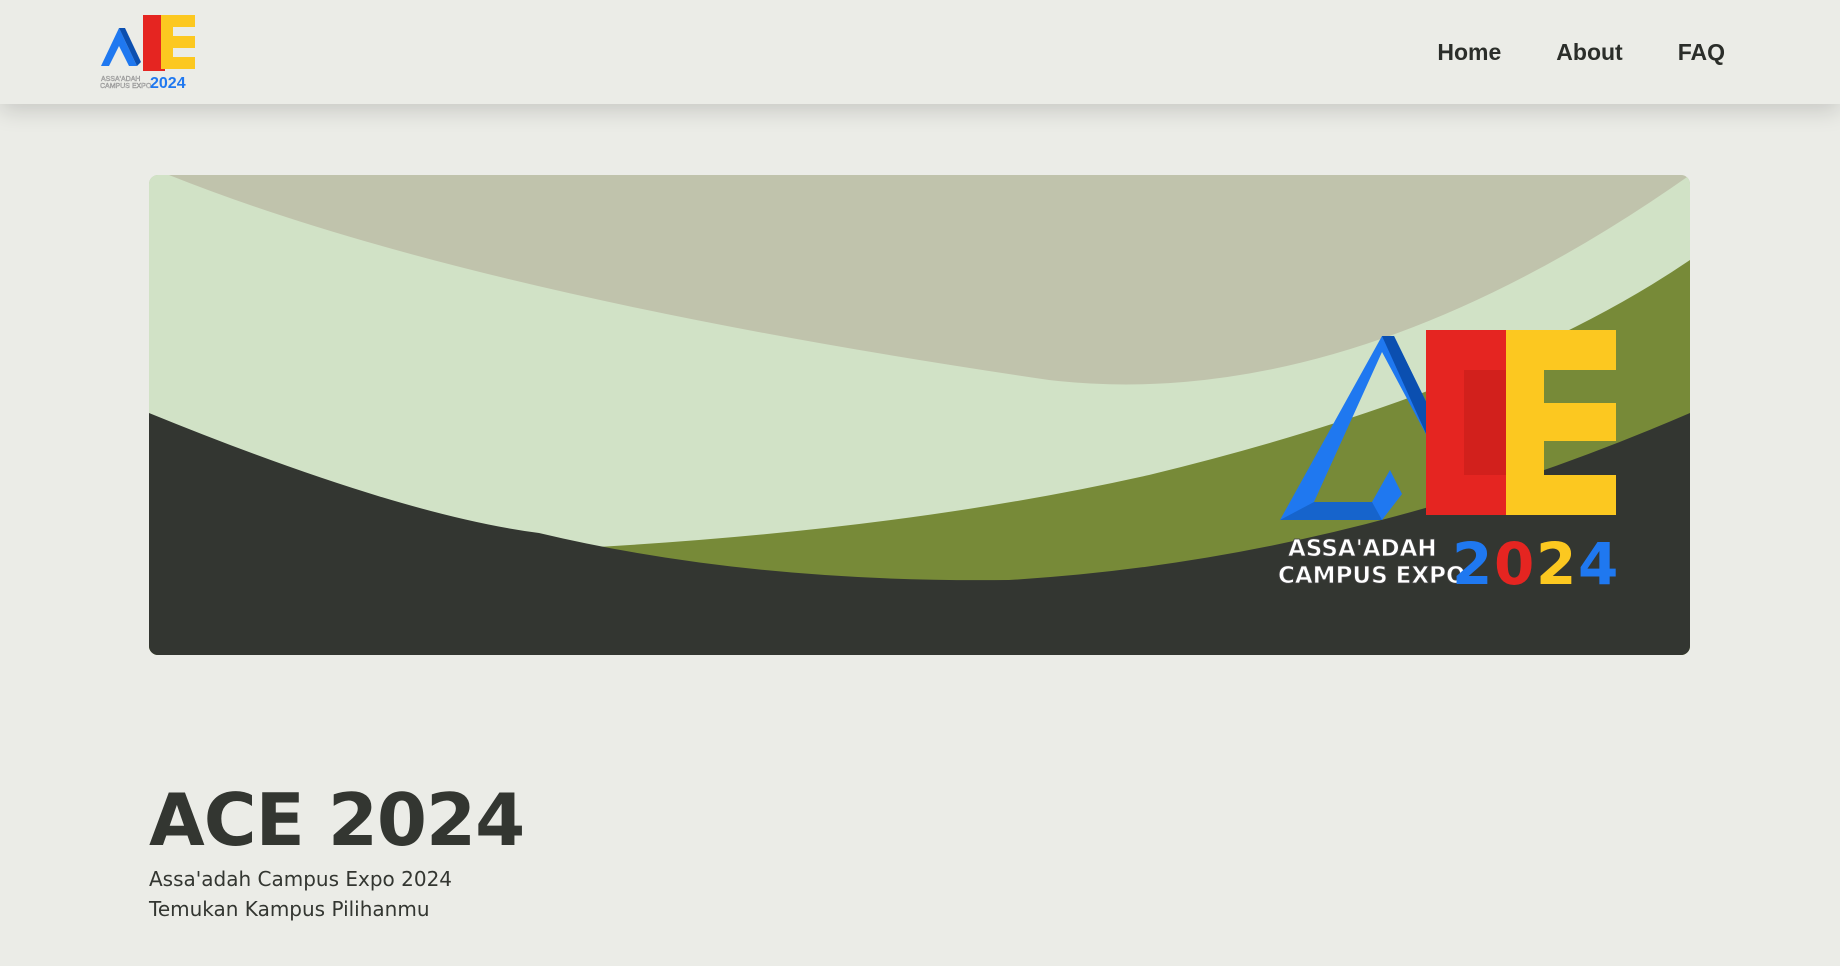 Image resolution: width=1840 pixels, height=966 pixels. Describe the element at coordinates (1589, 52) in the screenshot. I see `nav-about-link: About` at that location.